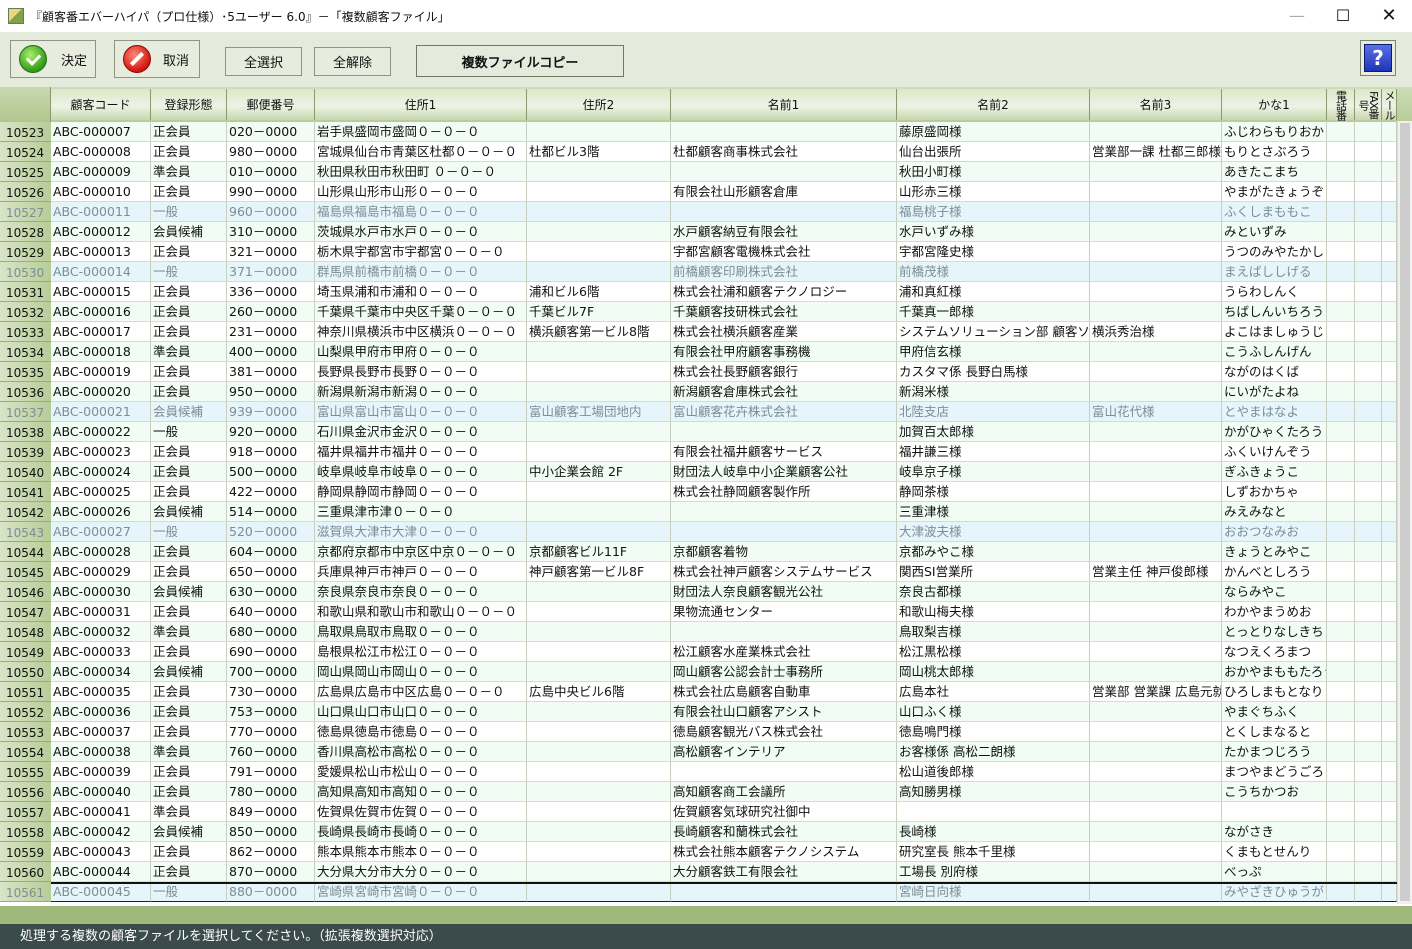 The image size is (1412, 949). I want to click on table-cell: 岡山顧客公認会計士事務所, so click(784, 672).